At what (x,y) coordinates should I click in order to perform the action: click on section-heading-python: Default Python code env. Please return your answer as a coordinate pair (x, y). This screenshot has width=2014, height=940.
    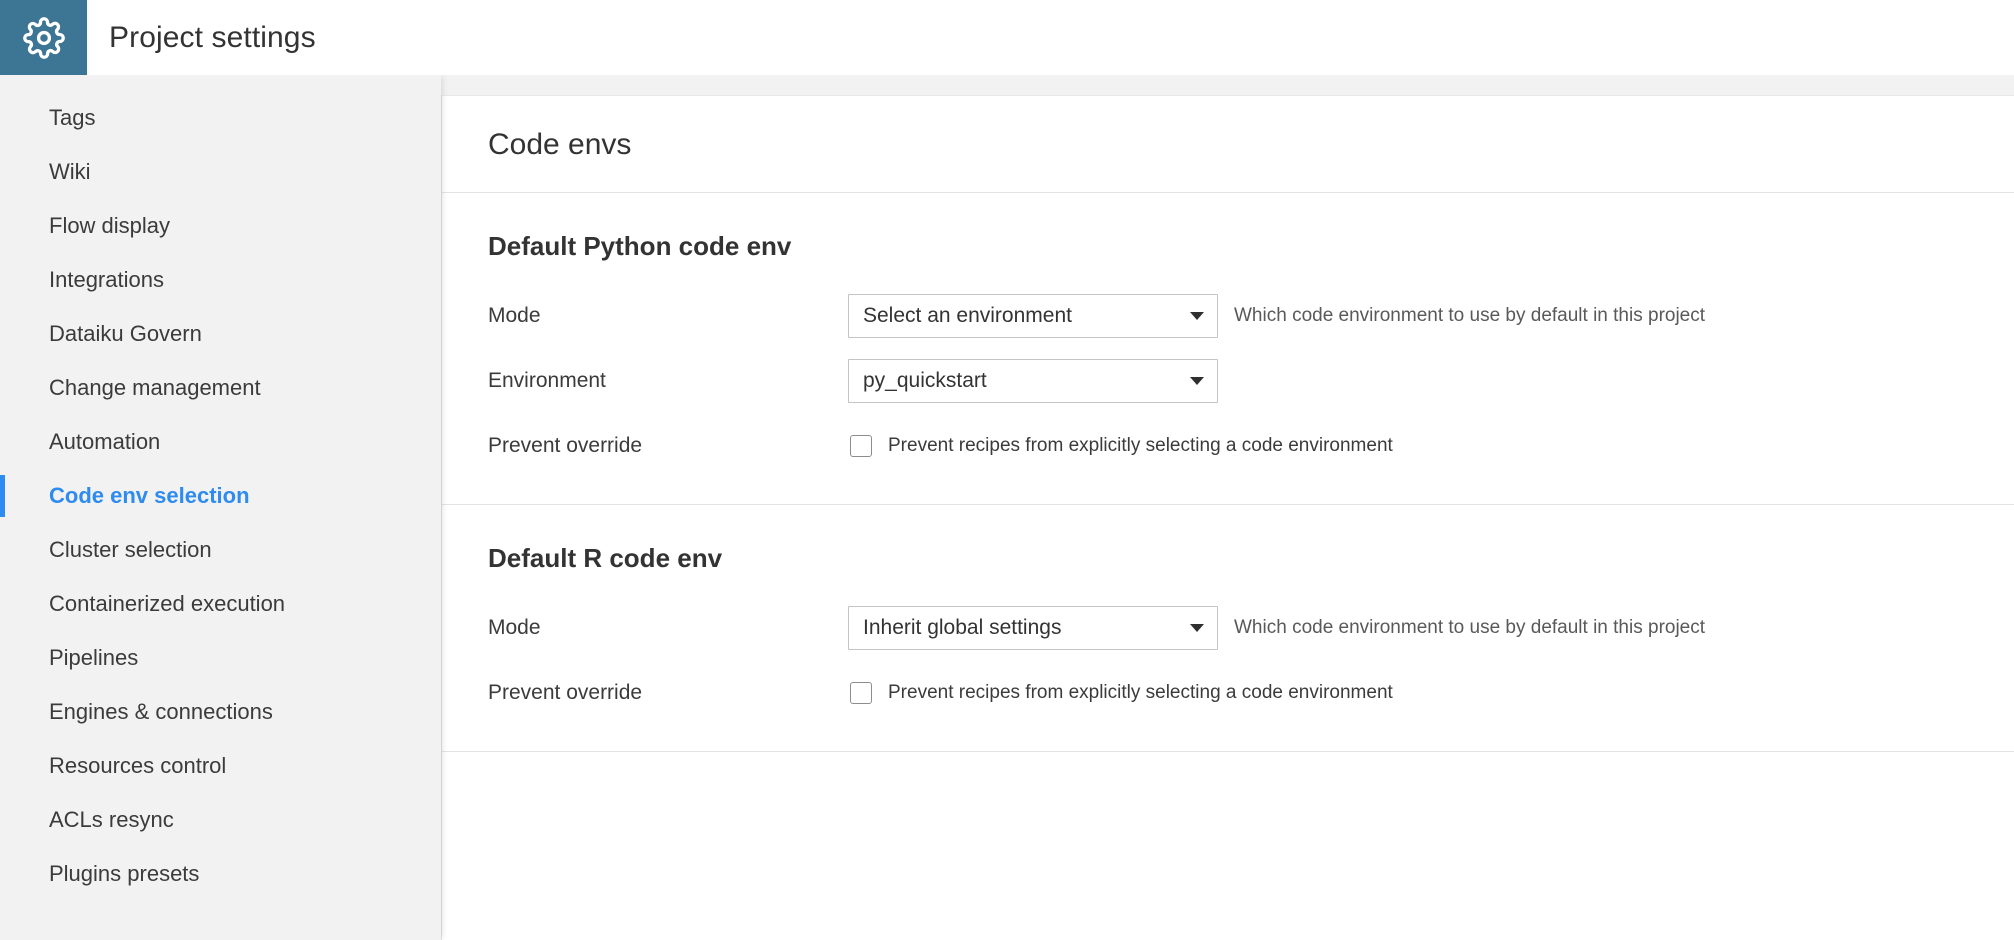
    Looking at the image, I should click on (640, 246).